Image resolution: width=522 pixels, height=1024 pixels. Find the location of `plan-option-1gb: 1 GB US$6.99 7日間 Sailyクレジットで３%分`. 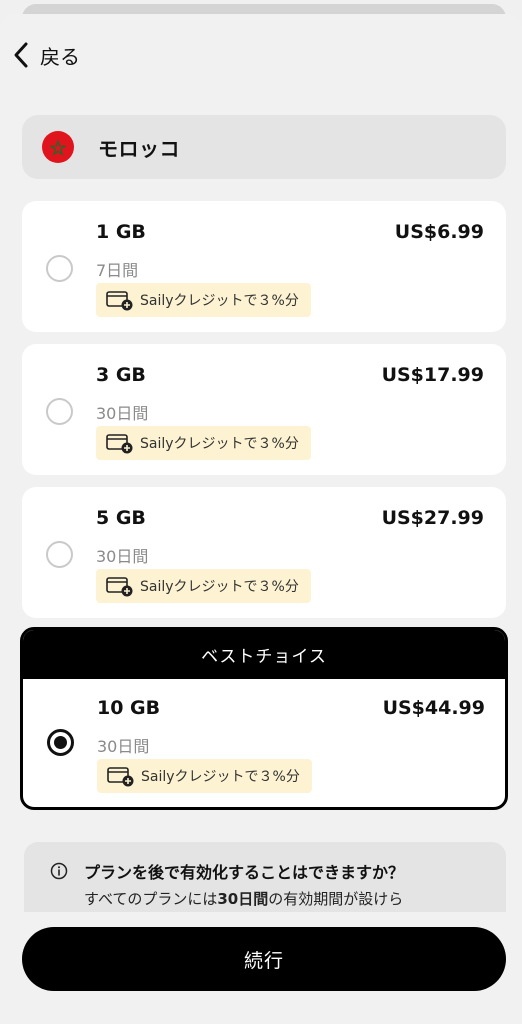

plan-option-1gb: 1 GB US$6.99 7日間 Sailyクレジットで３%分 is located at coordinates (264, 266).